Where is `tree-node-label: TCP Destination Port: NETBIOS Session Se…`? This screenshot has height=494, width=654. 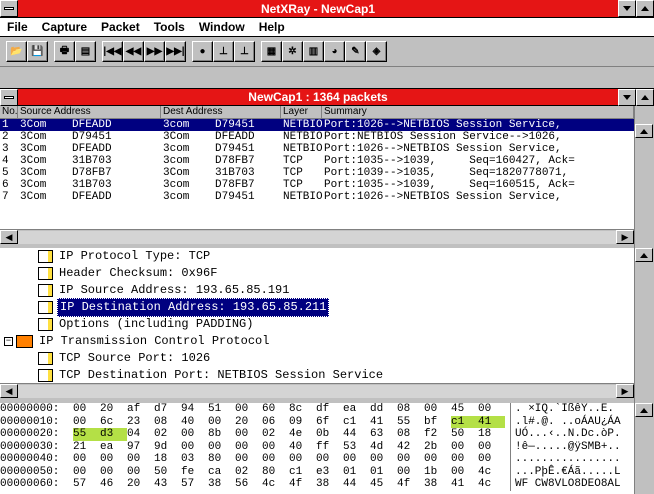
tree-node-label: TCP Destination Port: NETBIOS Session Se… is located at coordinates (221, 375).